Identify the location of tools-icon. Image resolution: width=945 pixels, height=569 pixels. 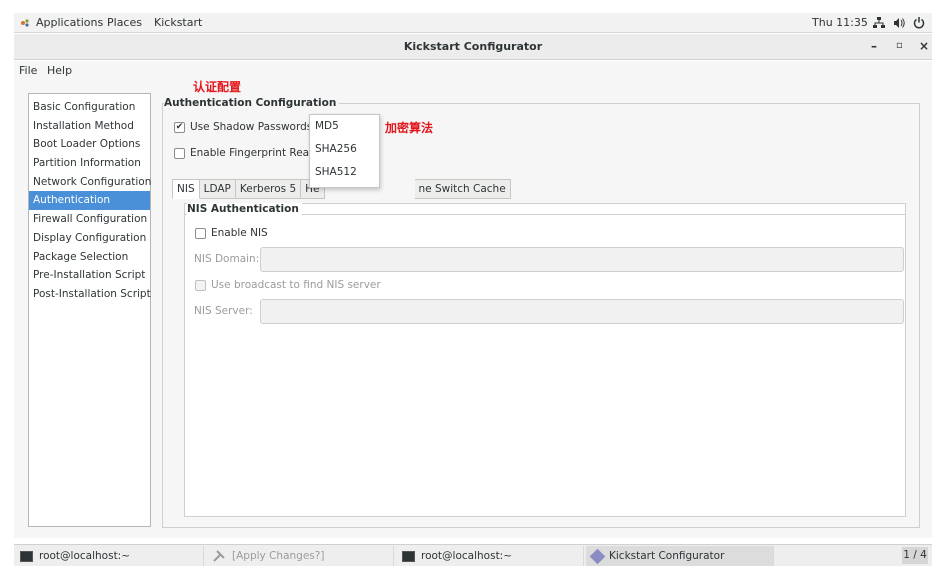
(219, 556).